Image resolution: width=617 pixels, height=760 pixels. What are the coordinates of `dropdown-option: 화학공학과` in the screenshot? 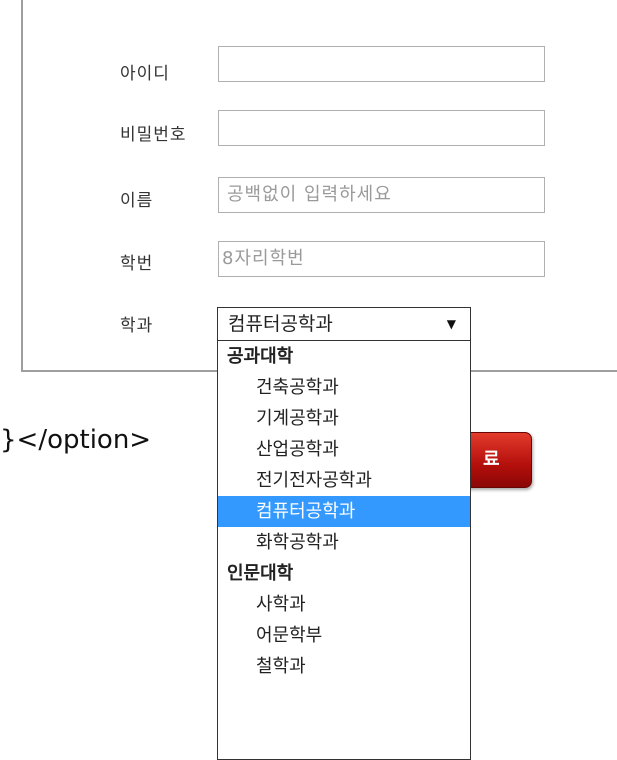 It's located at (344, 542).